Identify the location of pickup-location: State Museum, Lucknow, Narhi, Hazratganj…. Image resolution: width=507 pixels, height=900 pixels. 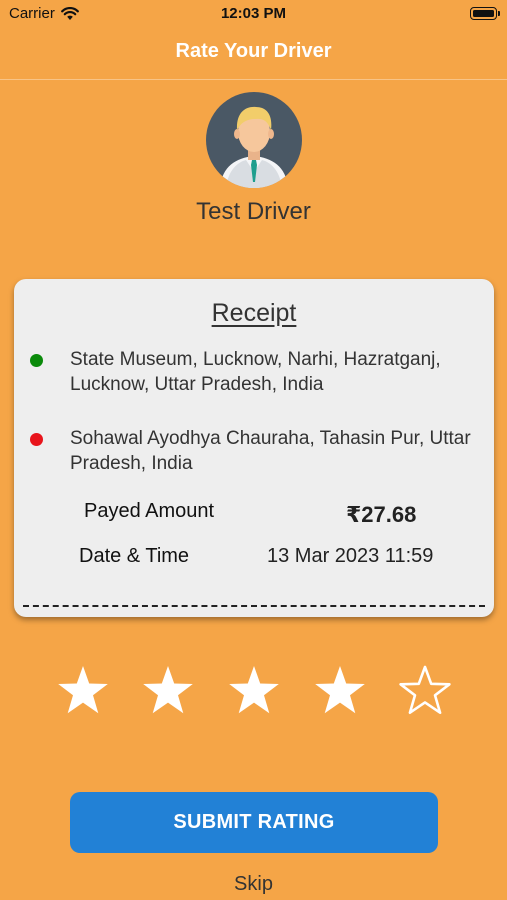
(255, 372).